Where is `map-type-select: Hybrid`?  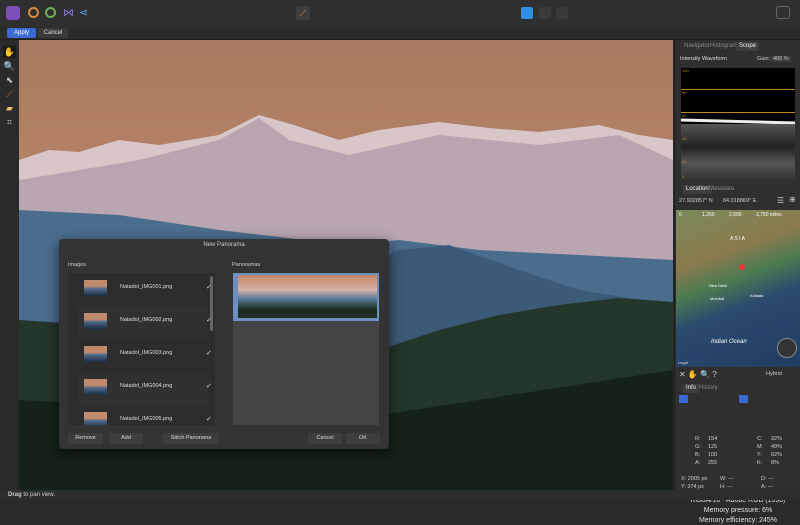
map-type-select: Hybrid is located at coordinates (774, 374).